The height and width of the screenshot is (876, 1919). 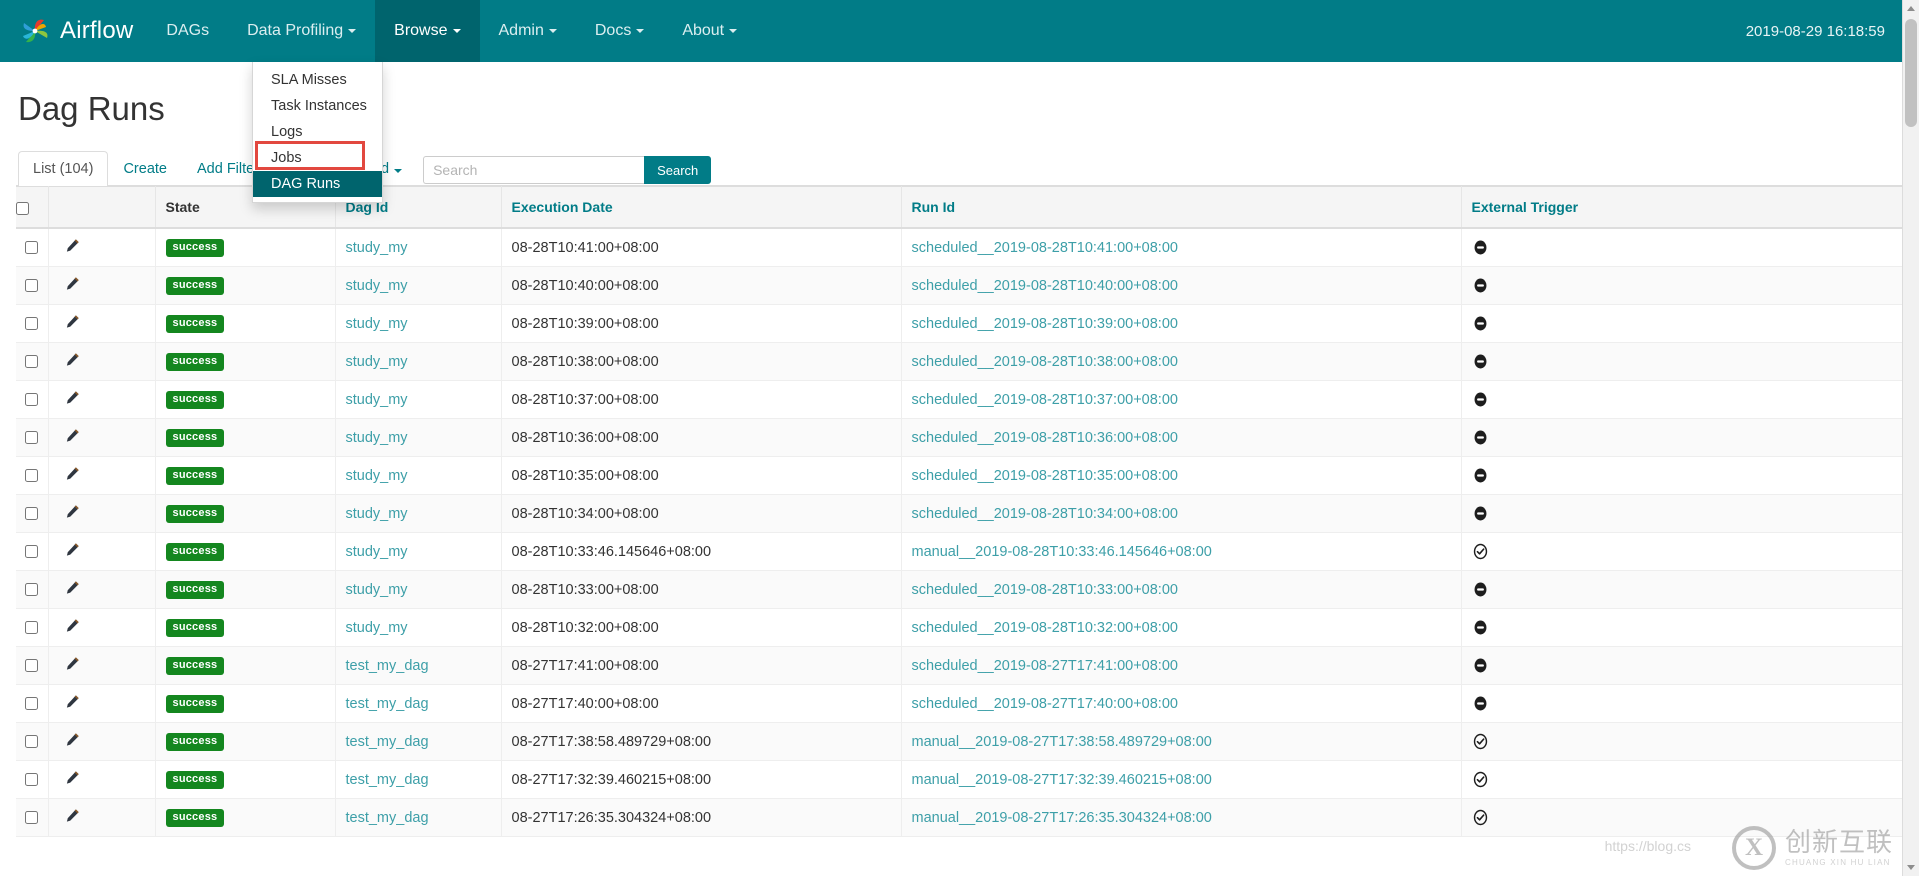 I want to click on run-id-link: scheduled__2019-08-28T10:41:00+08:00, so click(x=1045, y=248).